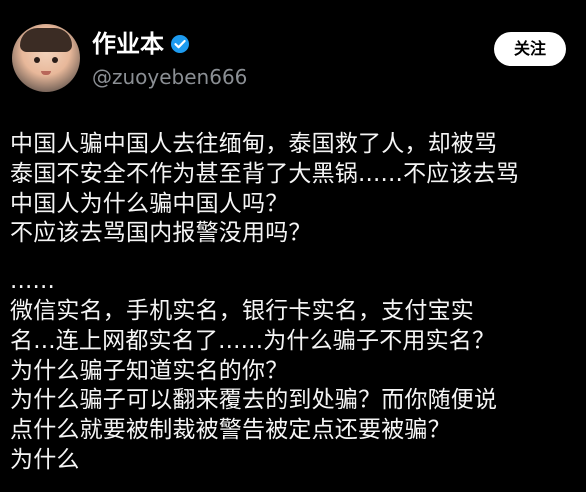  What do you see at coordinates (169, 77) in the screenshot?
I see `handle: @zuoyeben666` at bounding box center [169, 77].